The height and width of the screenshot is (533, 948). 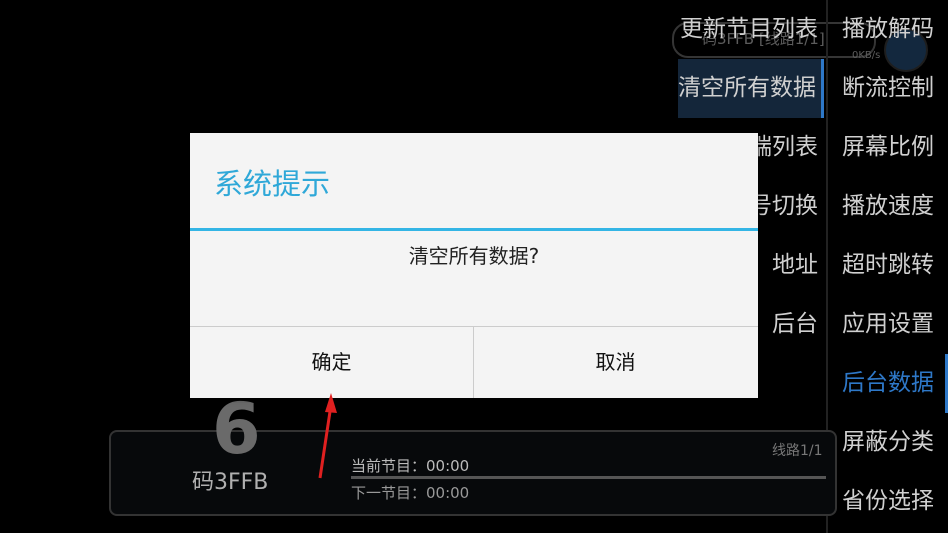 I want to click on menu-item-speed: 播放速度, so click(x=889, y=206).